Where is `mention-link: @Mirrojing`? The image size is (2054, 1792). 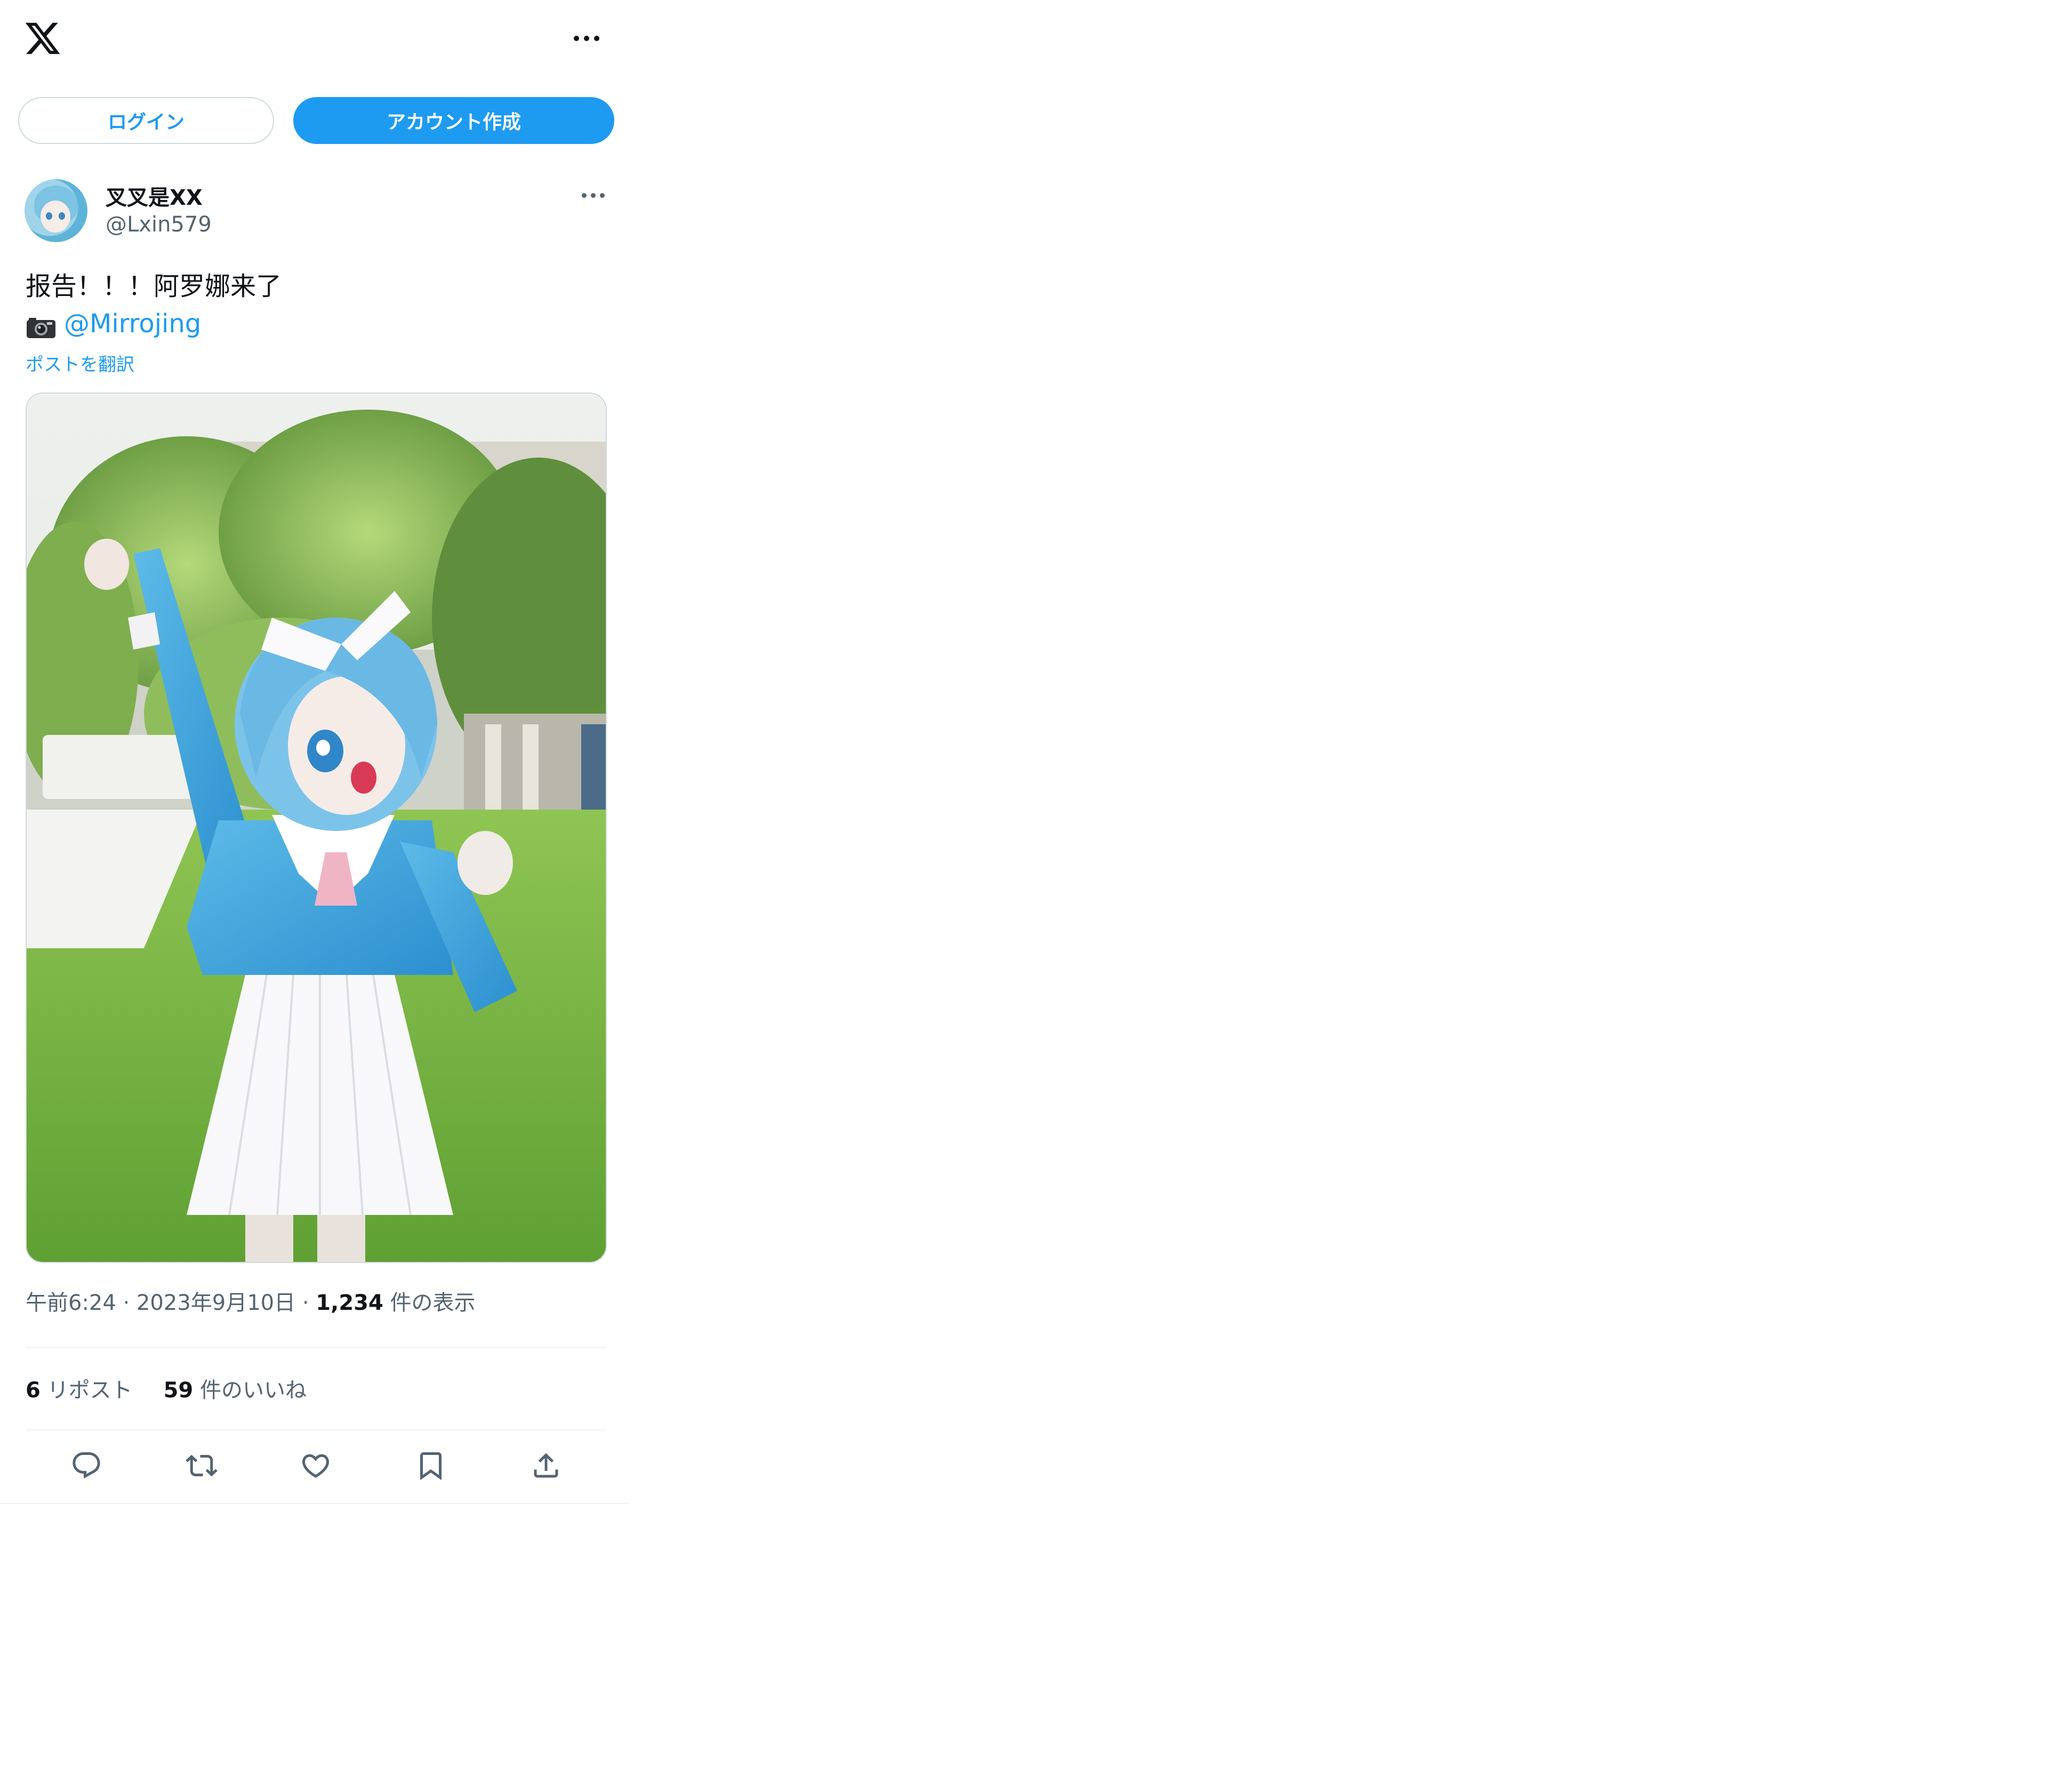
mention-link: @Mirrojing is located at coordinates (132, 323).